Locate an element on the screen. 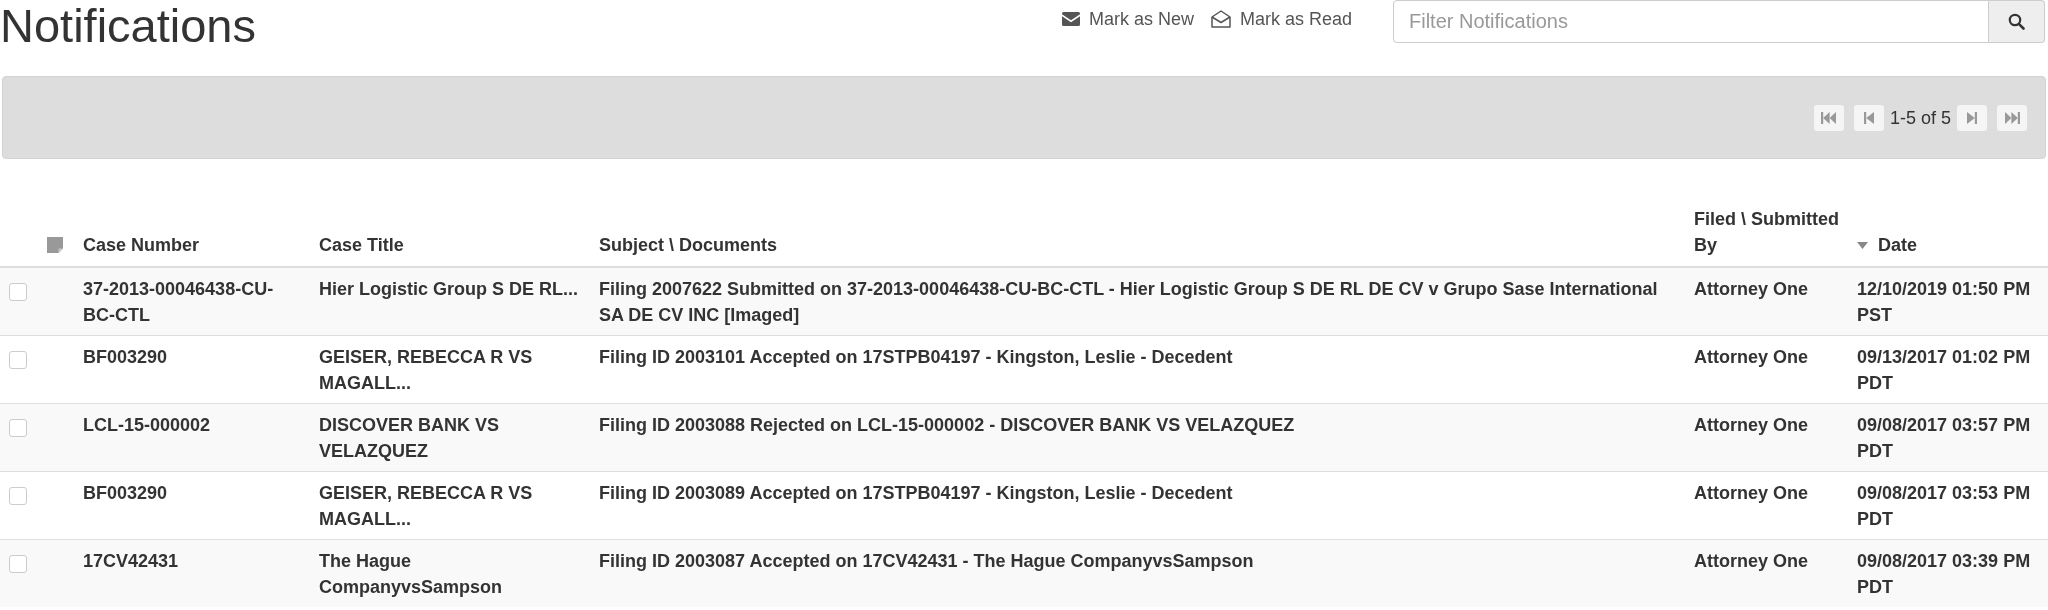  next-page-button is located at coordinates (1972, 117).